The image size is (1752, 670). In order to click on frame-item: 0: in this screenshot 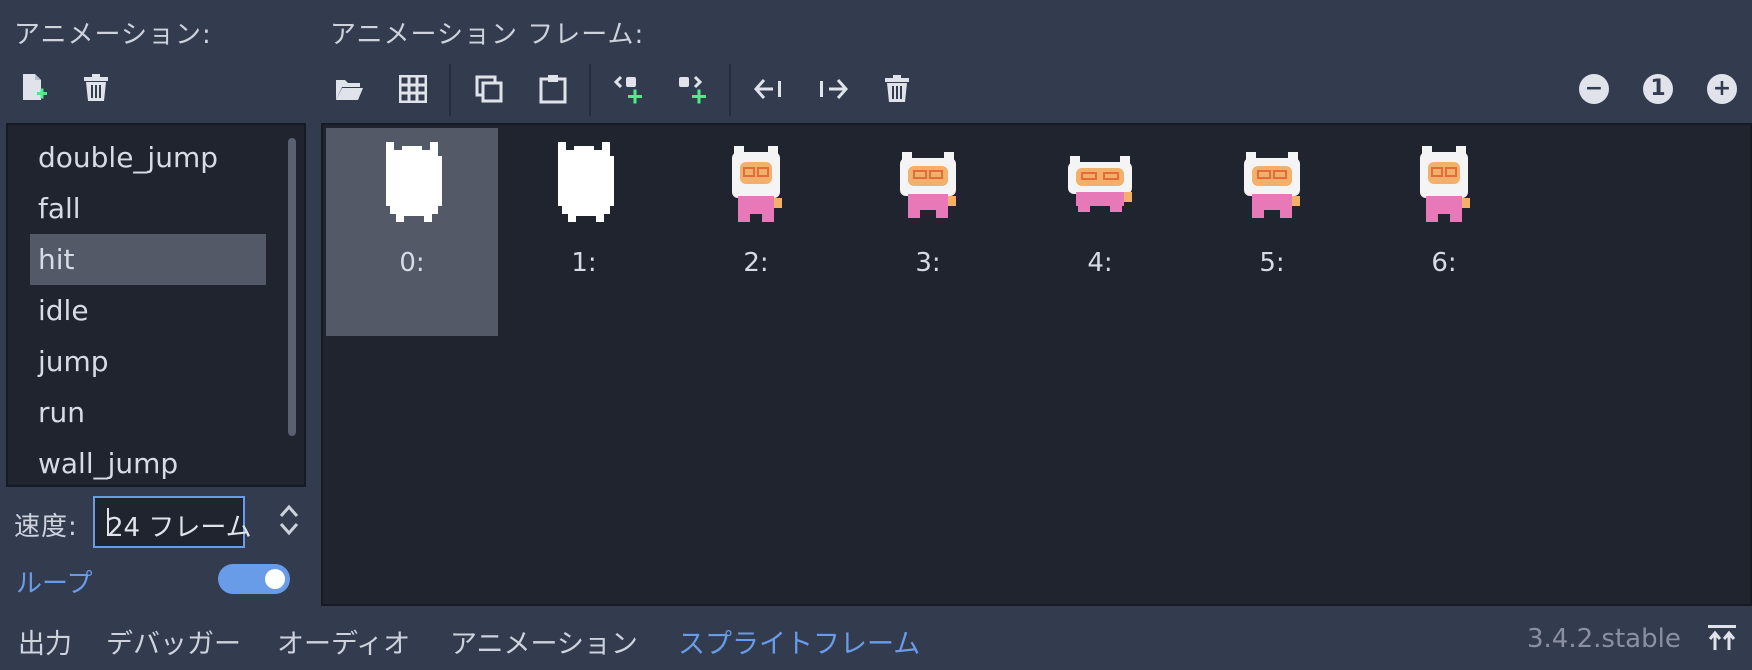, I will do `click(412, 232)`.